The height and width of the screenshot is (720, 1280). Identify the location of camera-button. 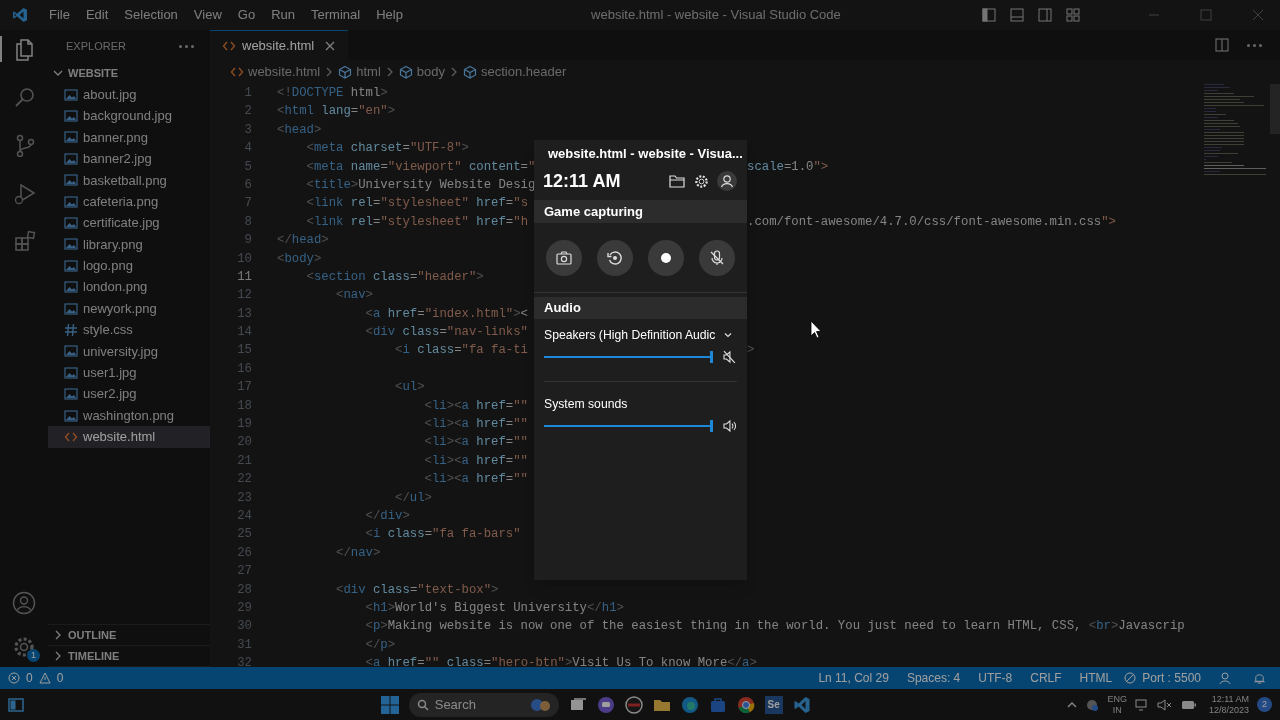
(564, 257).